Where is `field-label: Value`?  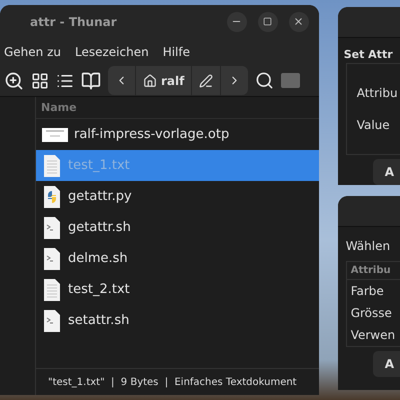
field-label: Value is located at coordinates (373, 125).